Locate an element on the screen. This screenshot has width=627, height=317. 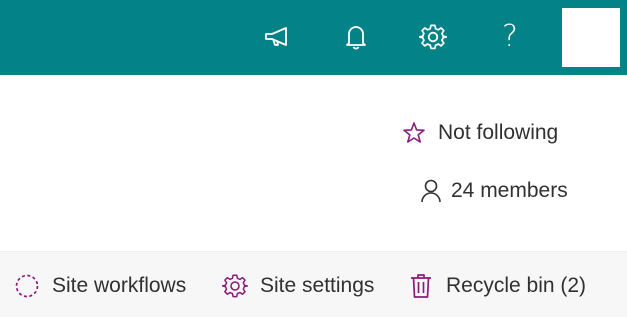
help-icon: ? is located at coordinates (510, 37).